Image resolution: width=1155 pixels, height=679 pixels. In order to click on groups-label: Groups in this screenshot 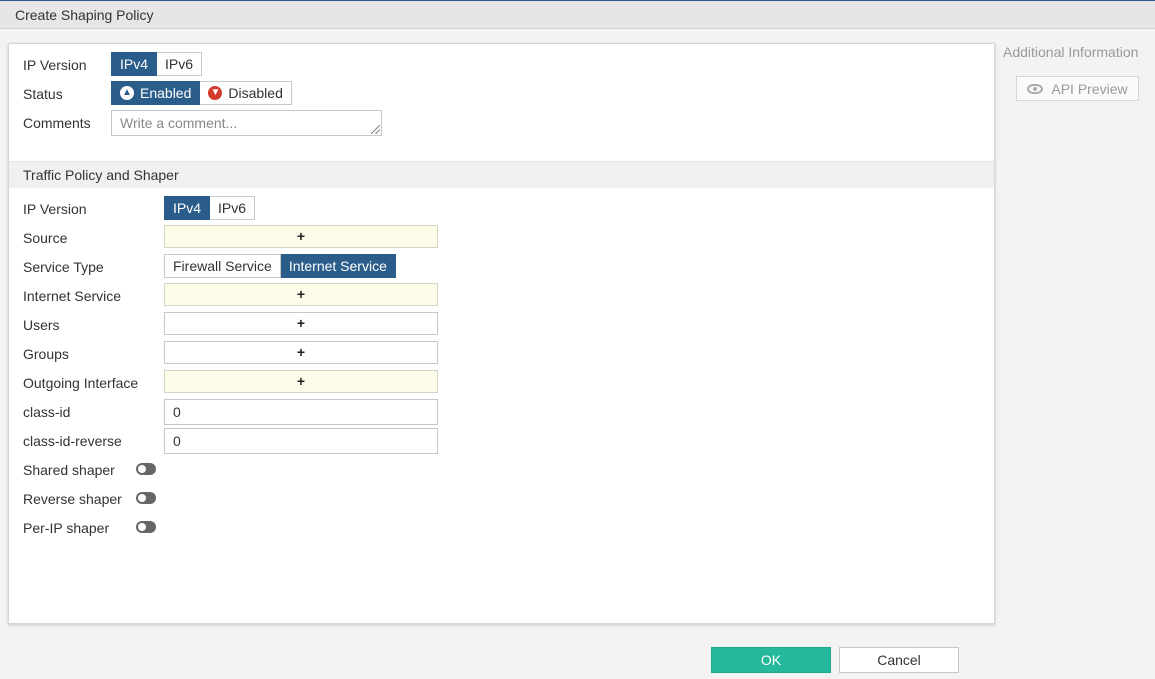, I will do `click(46, 354)`.